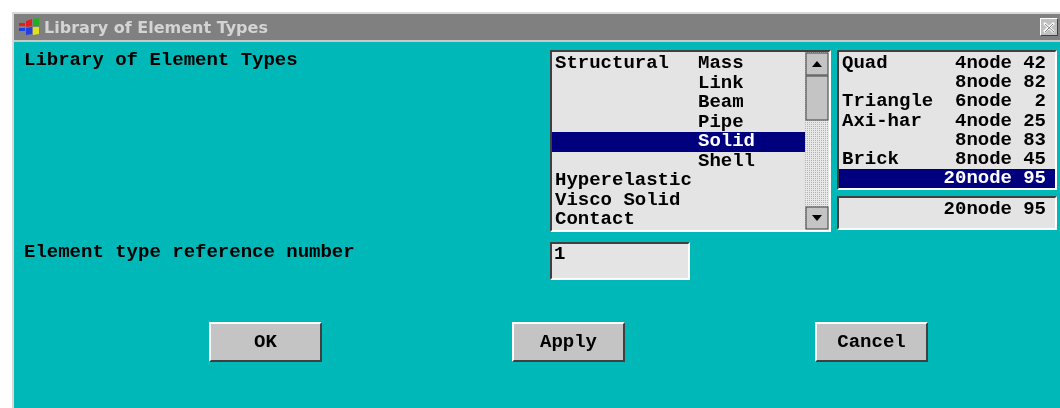 The width and height of the screenshot is (1060, 408). What do you see at coordinates (620, 261) in the screenshot?
I see `input-field: 1` at bounding box center [620, 261].